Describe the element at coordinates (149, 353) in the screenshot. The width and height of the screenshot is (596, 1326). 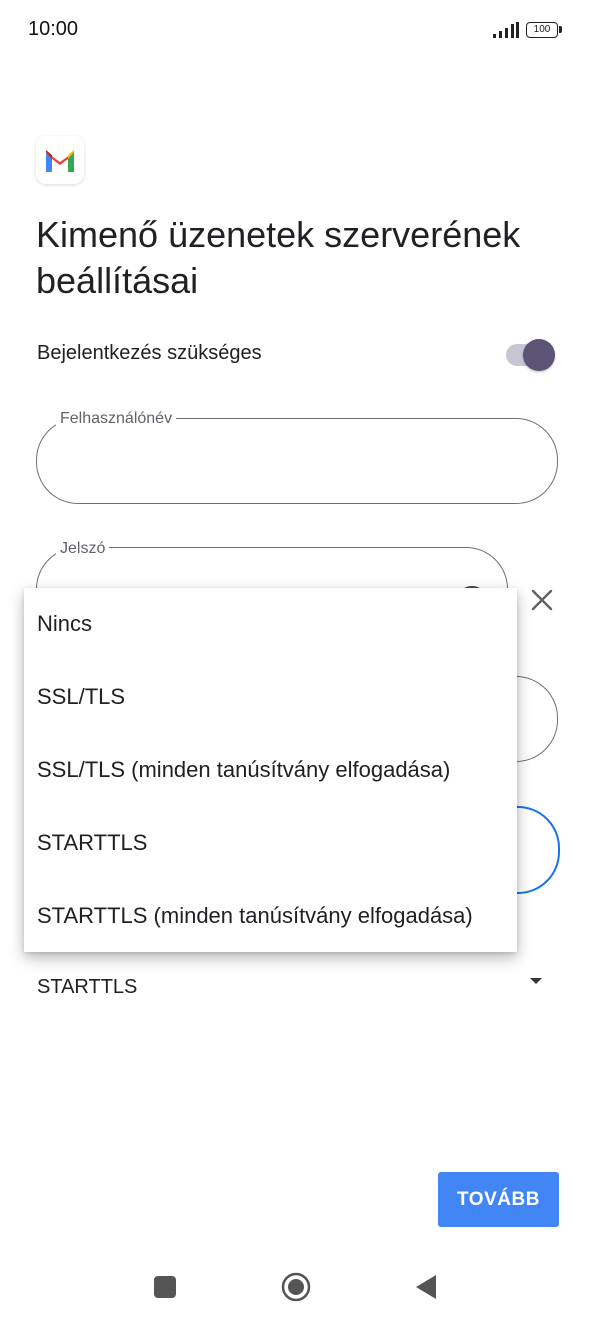
I see `login-required-label: Bejelentkezés szükséges` at that location.